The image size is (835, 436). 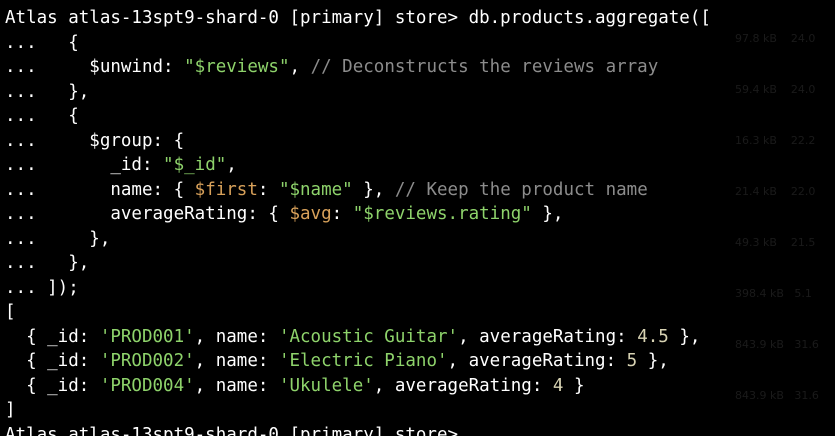 What do you see at coordinates (363, 361) in the screenshot?
I see `terminal-token: 'Electric Piano'` at bounding box center [363, 361].